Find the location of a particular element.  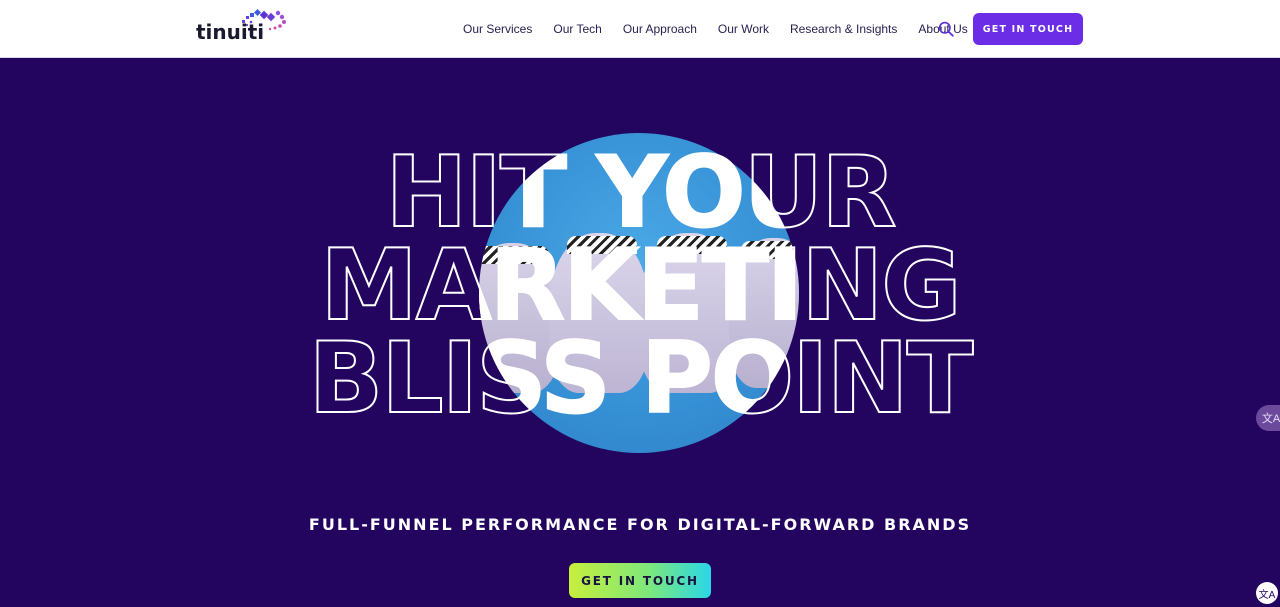

nav-item-our-tech: Our Tech is located at coordinates (577, 29).